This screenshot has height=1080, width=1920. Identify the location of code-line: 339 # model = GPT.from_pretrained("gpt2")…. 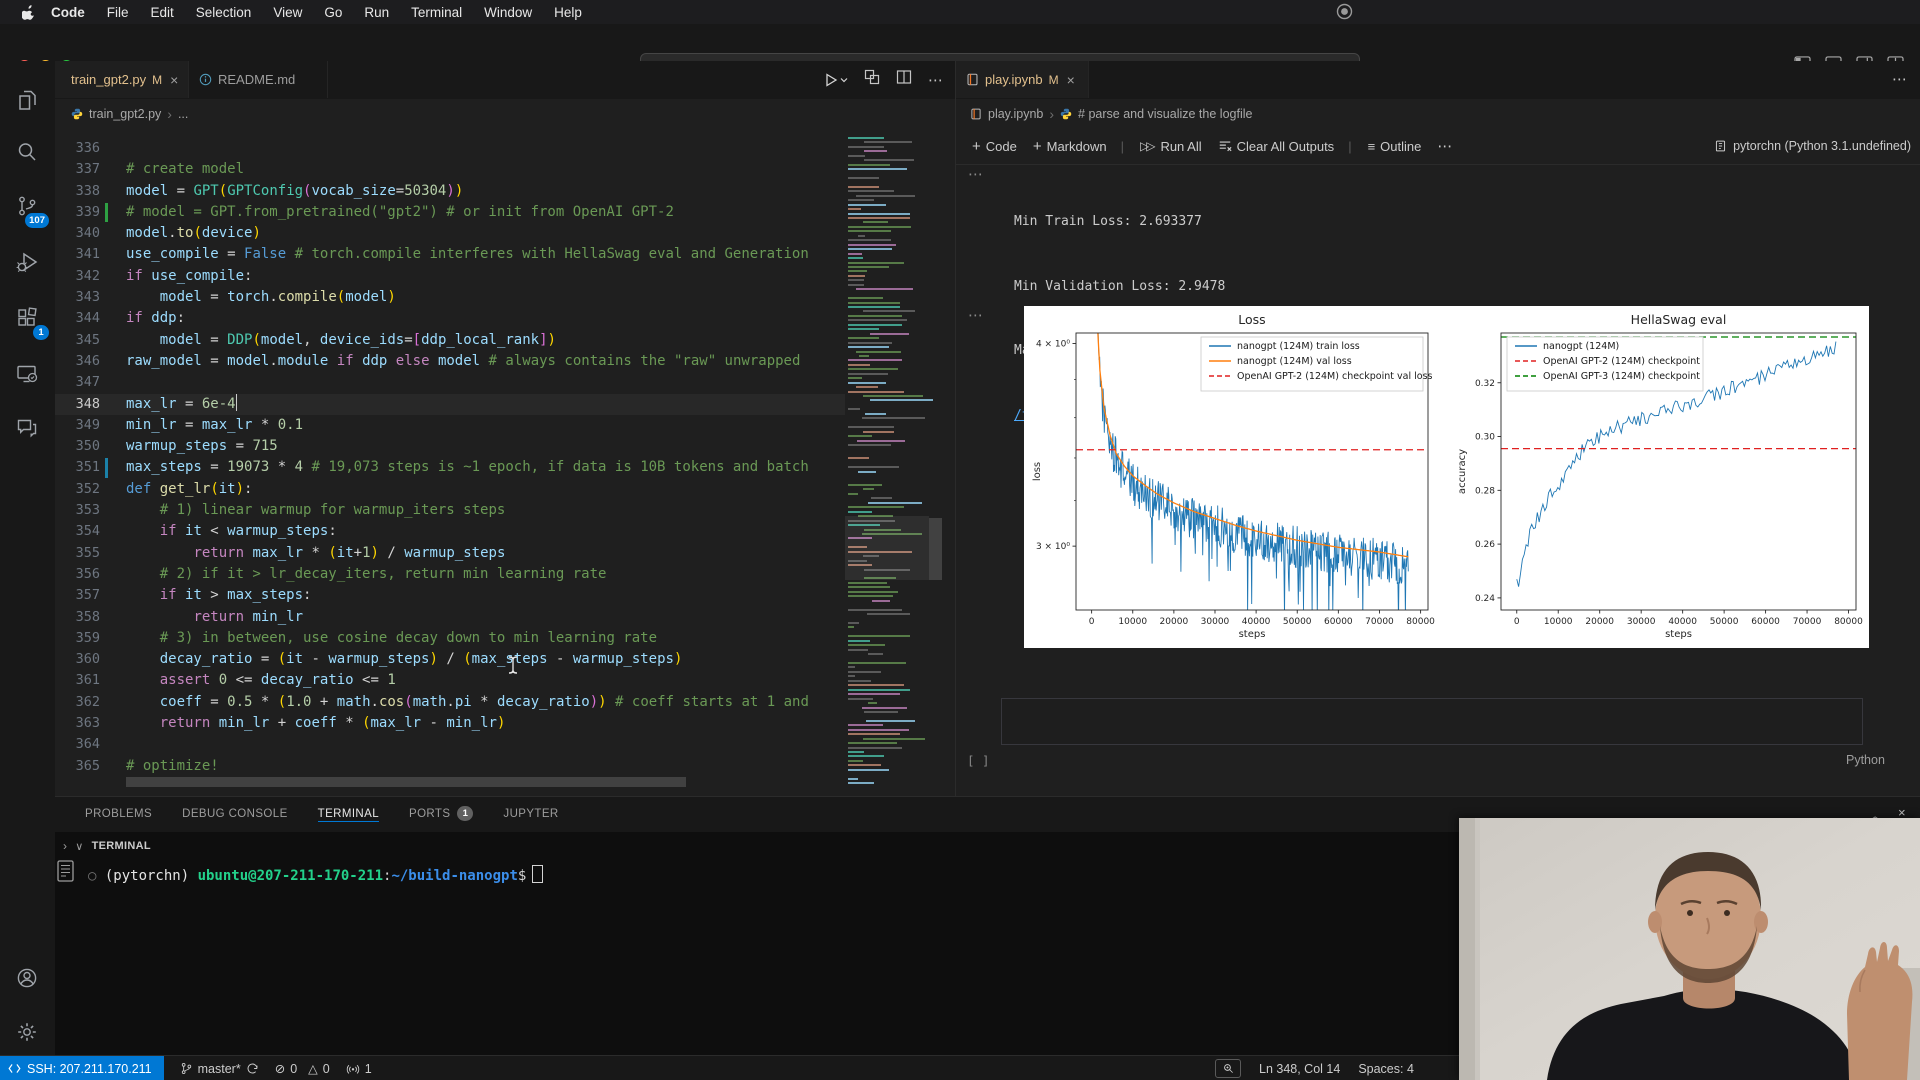
(450, 212).